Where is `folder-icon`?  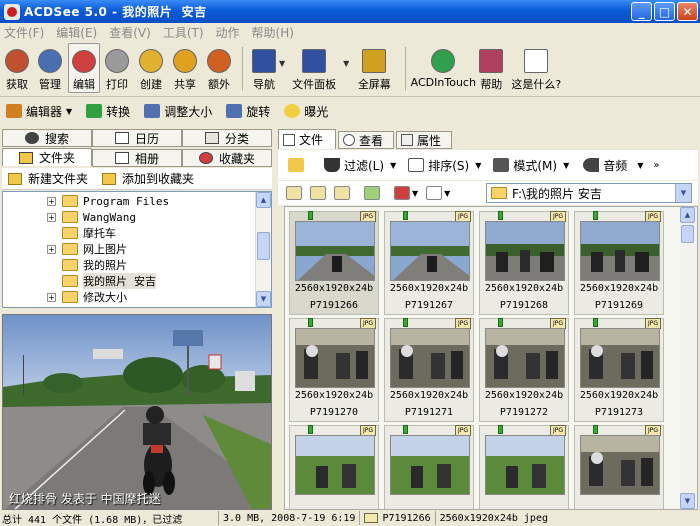
folder-icon is located at coordinates (70, 265).